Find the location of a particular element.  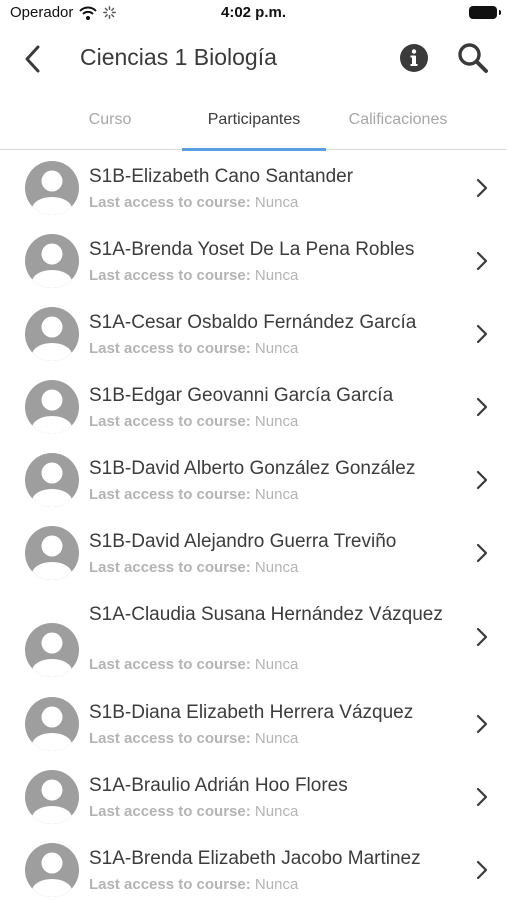

status-bar: Operador 4:02 p.m. is located at coordinates (253, 14).